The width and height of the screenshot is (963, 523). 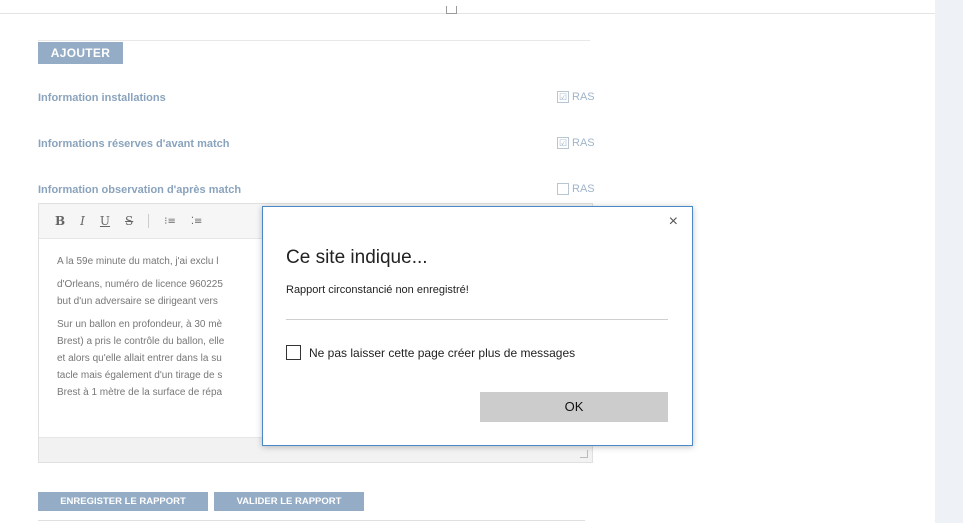 I want to click on bold-button: B, so click(x=60, y=221).